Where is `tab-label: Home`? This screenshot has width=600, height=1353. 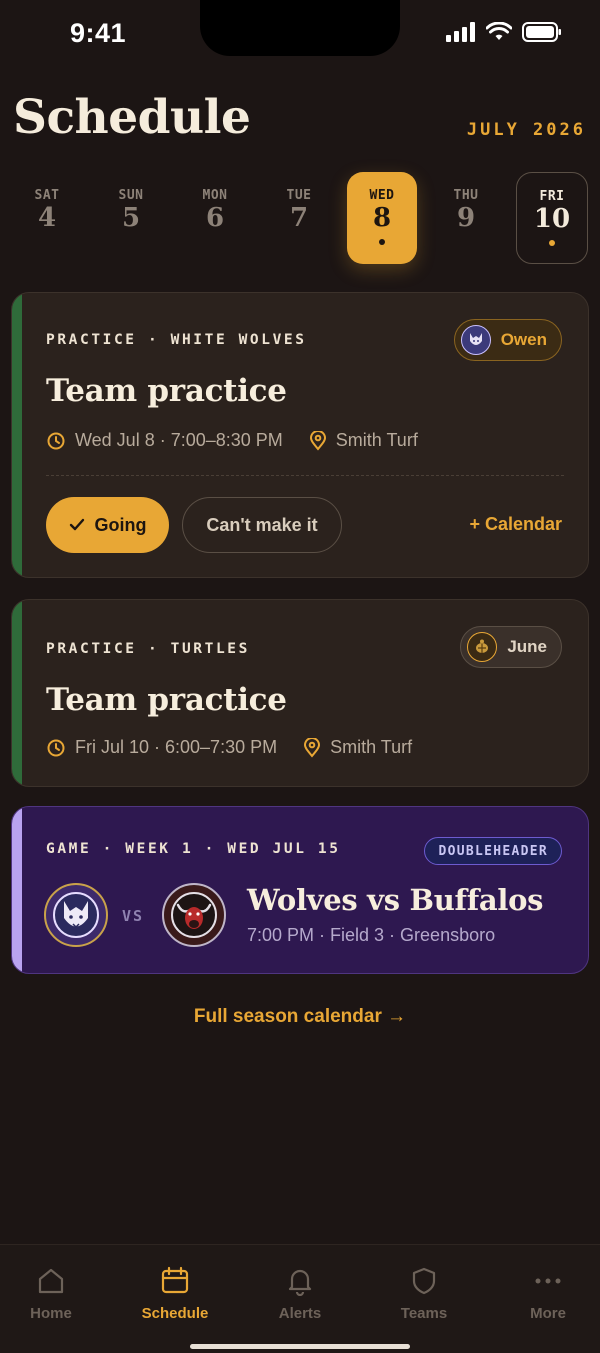 tab-label: Home is located at coordinates (51, 1313).